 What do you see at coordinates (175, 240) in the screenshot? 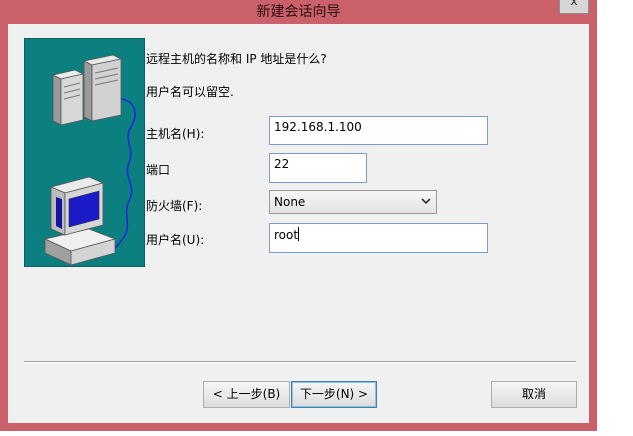
I see `user-label: 用户名(U):` at bounding box center [175, 240].